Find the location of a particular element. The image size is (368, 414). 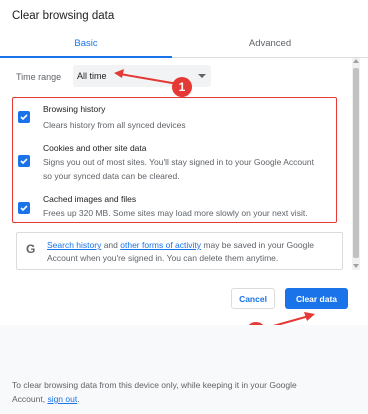

google-g-icon: G is located at coordinates (31, 249).